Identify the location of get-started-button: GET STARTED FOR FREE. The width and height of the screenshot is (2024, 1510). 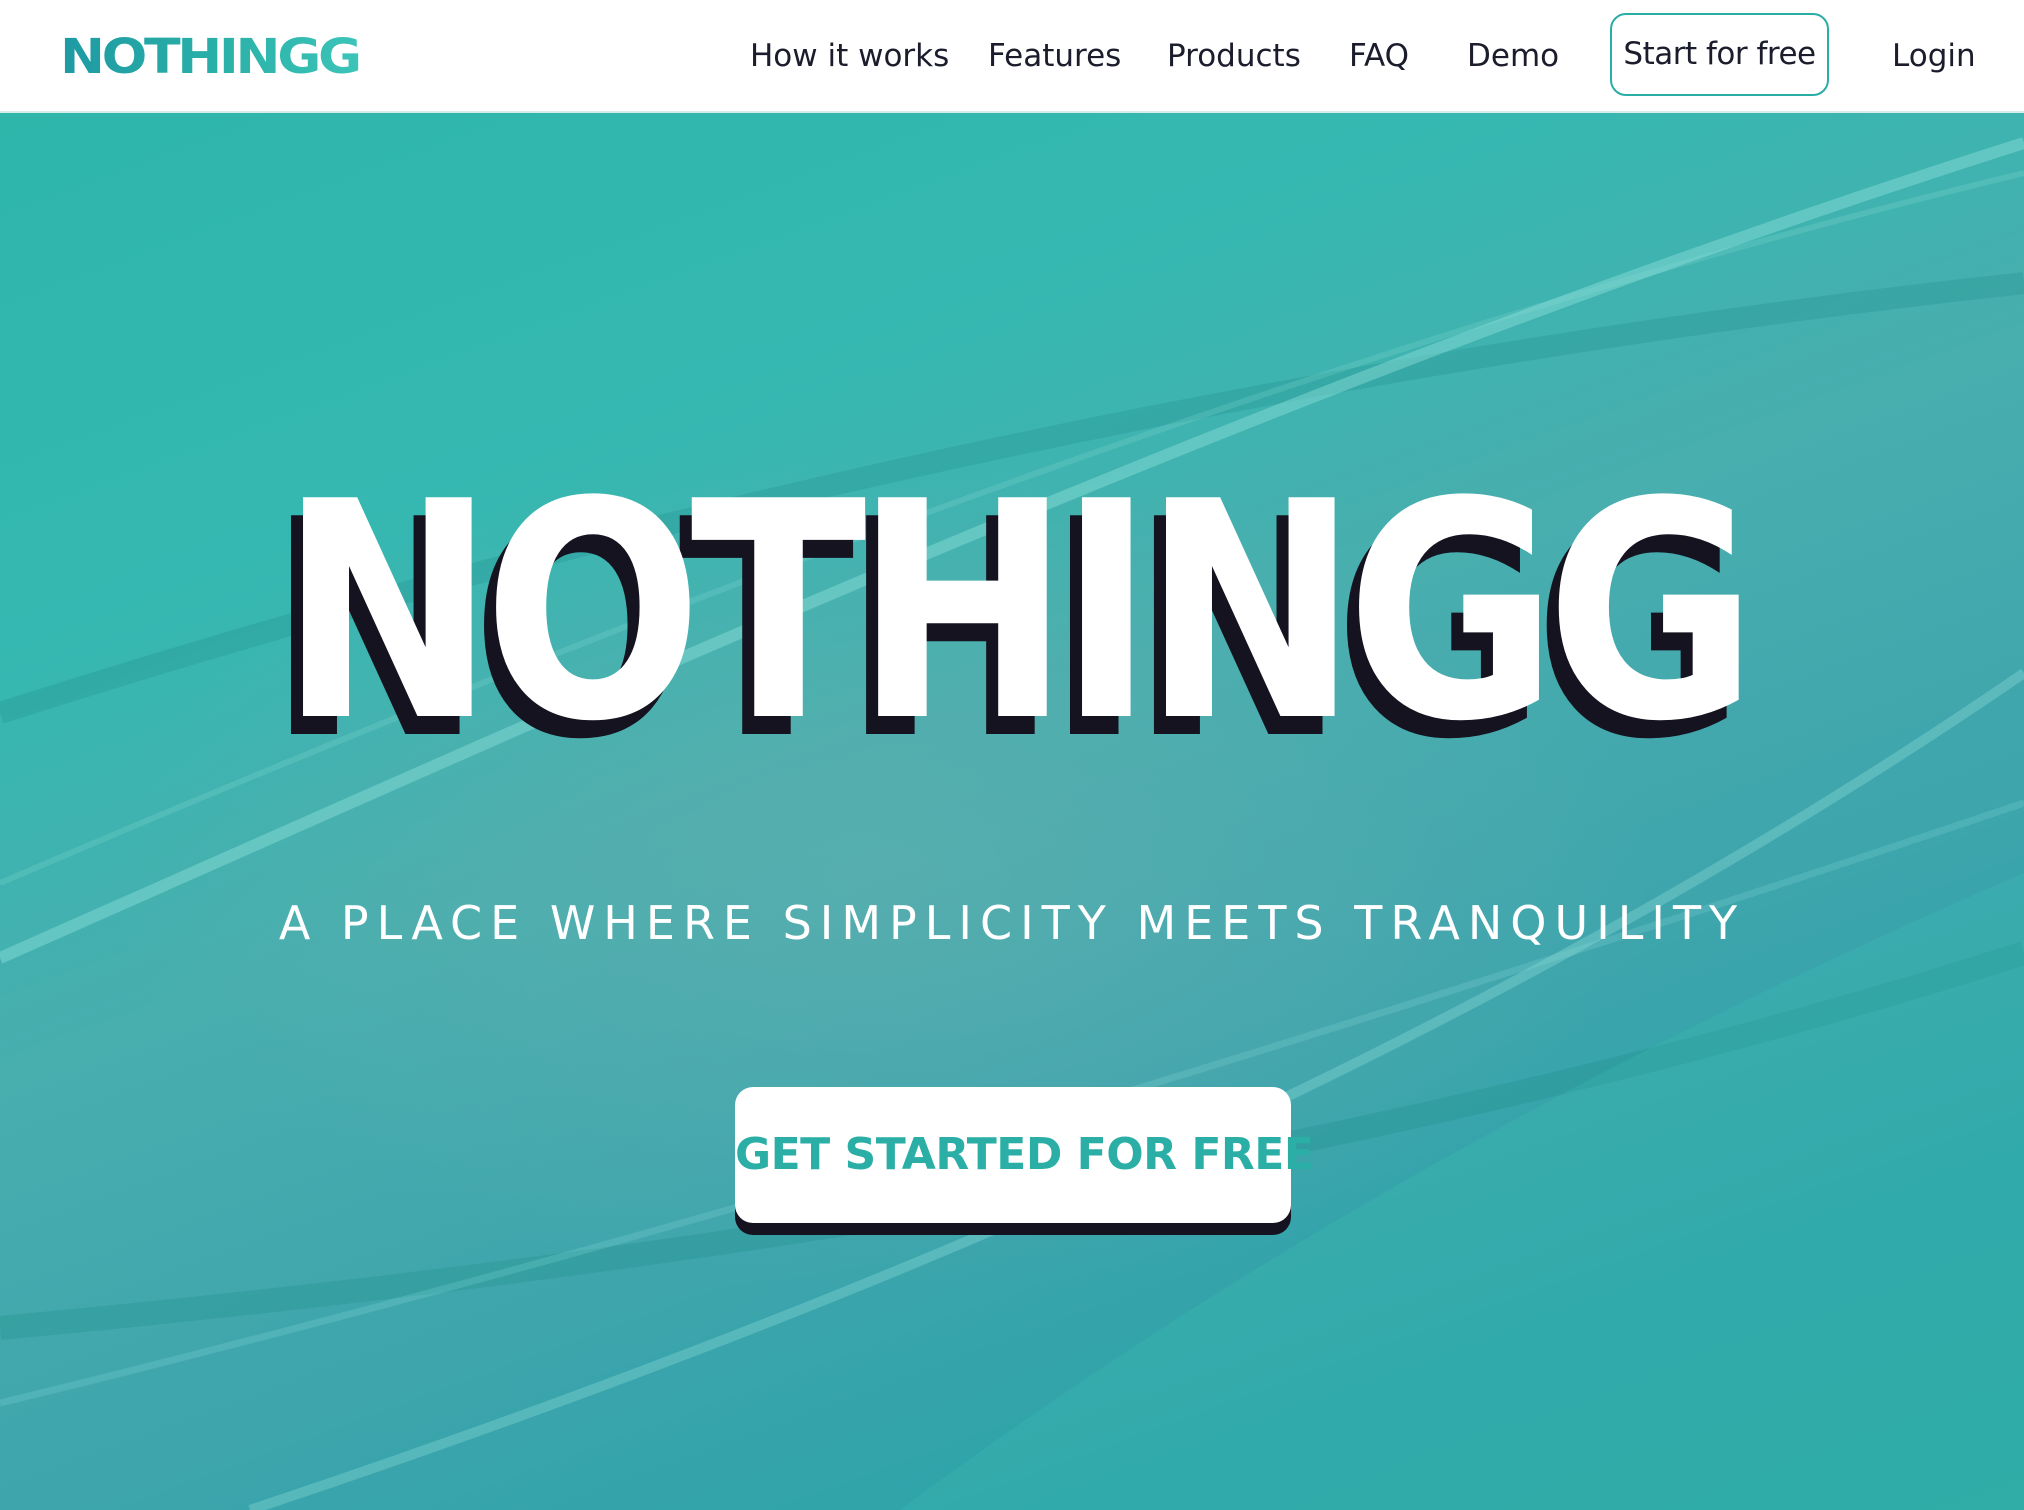
(1024, 1155).